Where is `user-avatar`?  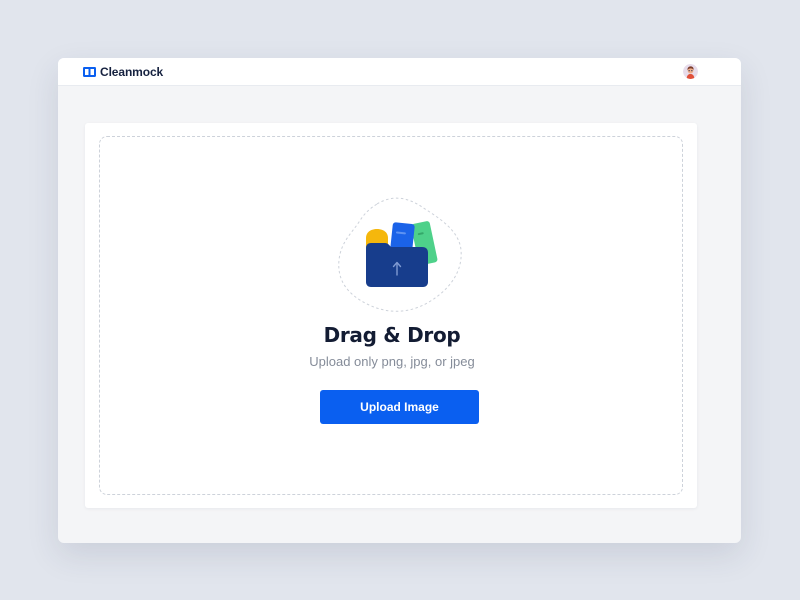 user-avatar is located at coordinates (690, 71).